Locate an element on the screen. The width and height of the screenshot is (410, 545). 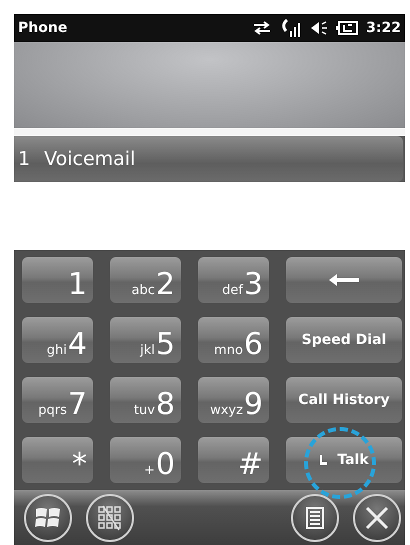
talk-key: Talk is located at coordinates (344, 460).